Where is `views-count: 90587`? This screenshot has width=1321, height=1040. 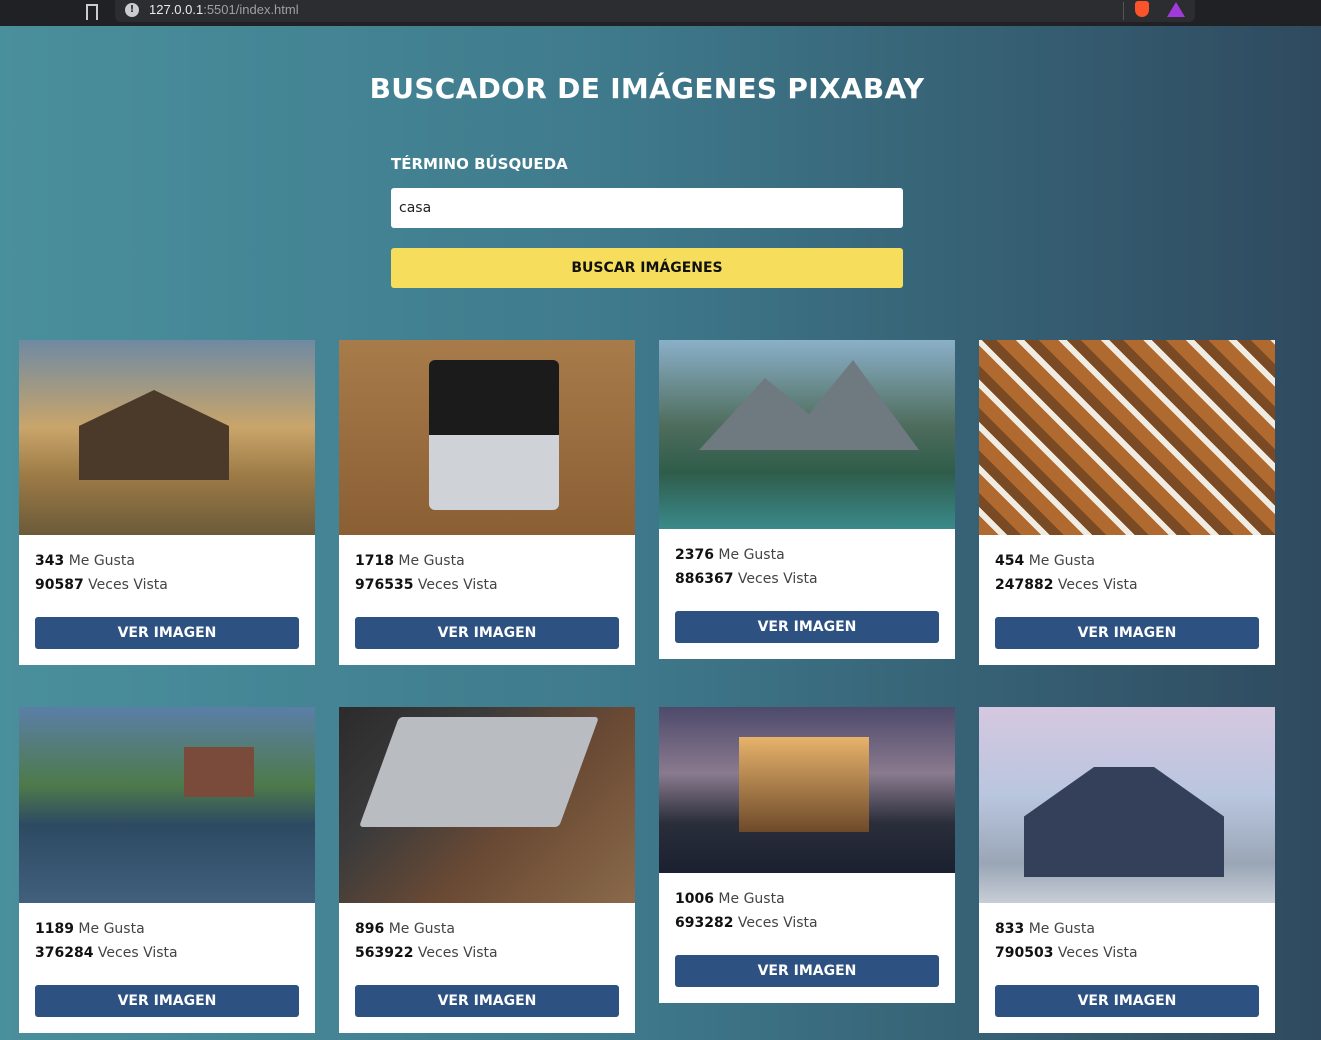 views-count: 90587 is located at coordinates (59, 585).